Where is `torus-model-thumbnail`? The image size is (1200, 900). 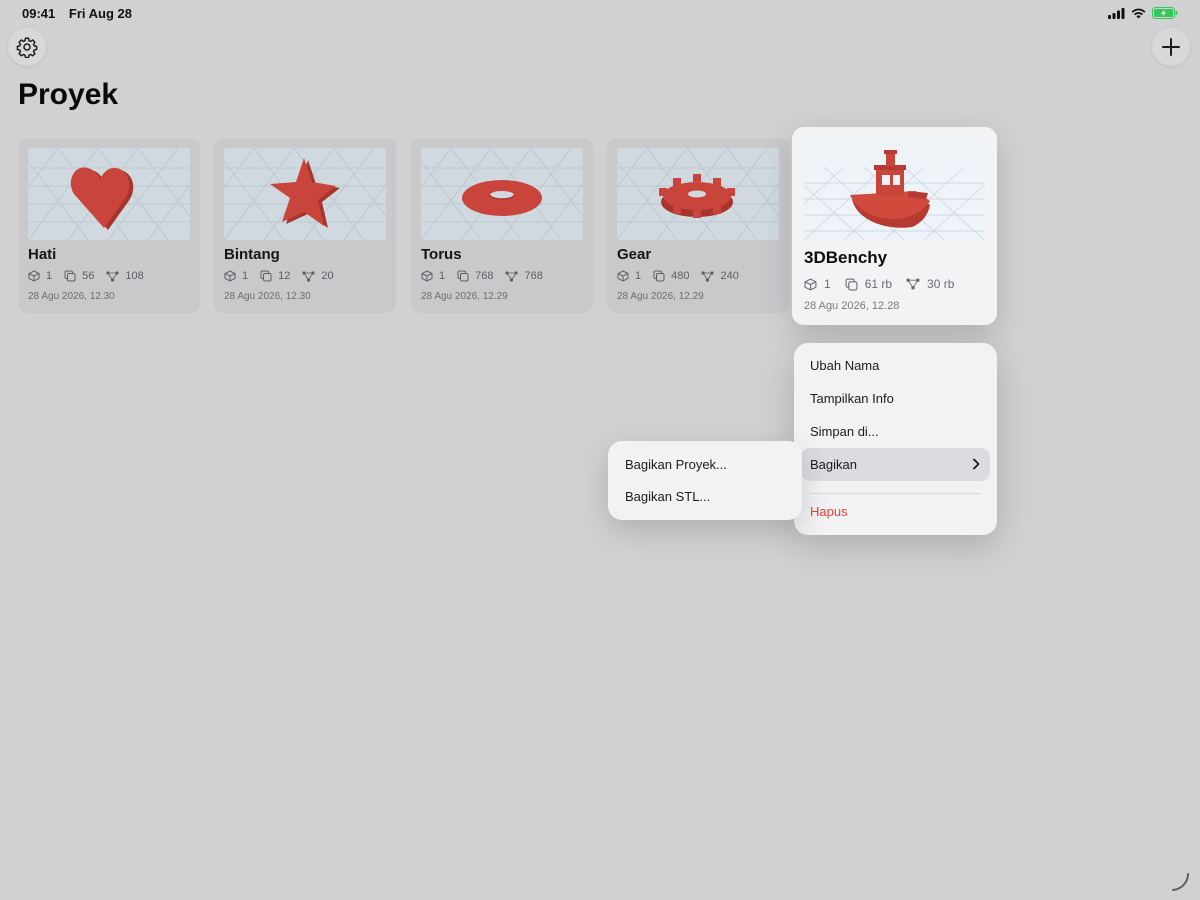 torus-model-thumbnail is located at coordinates (502, 194).